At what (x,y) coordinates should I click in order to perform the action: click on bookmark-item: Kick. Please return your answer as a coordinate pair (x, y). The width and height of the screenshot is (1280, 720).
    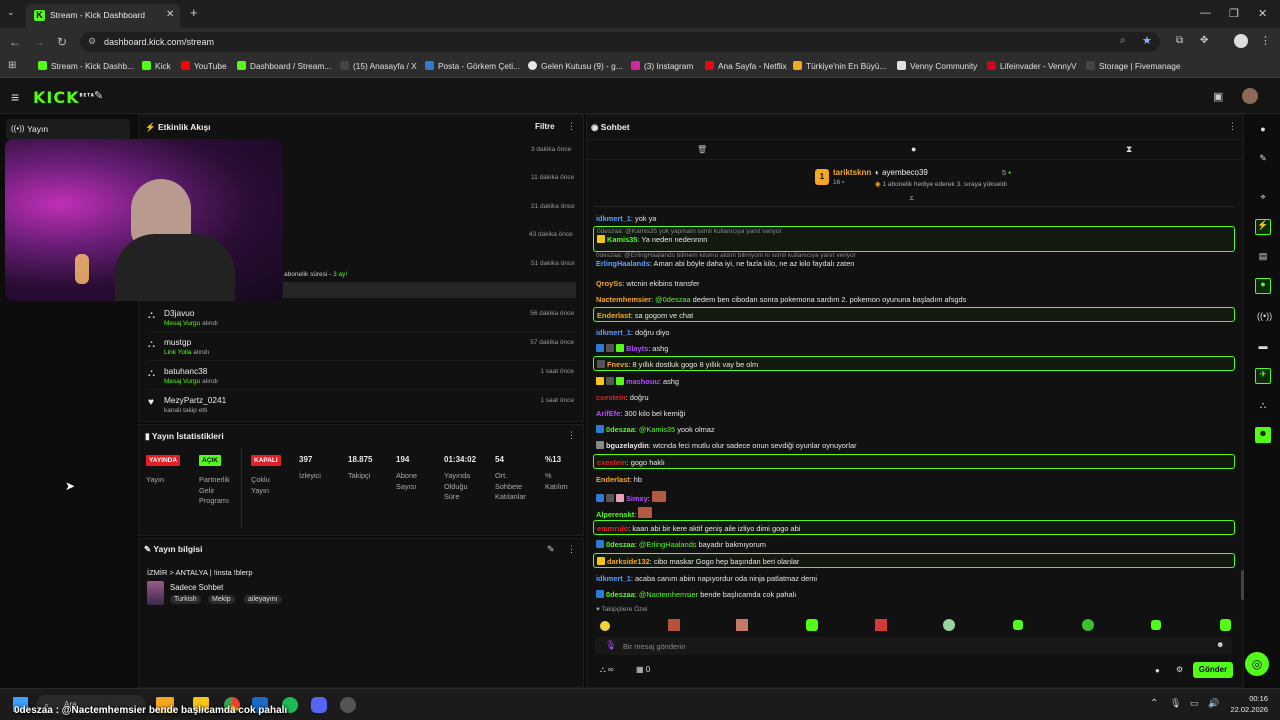
    Looking at the image, I should click on (156, 66).